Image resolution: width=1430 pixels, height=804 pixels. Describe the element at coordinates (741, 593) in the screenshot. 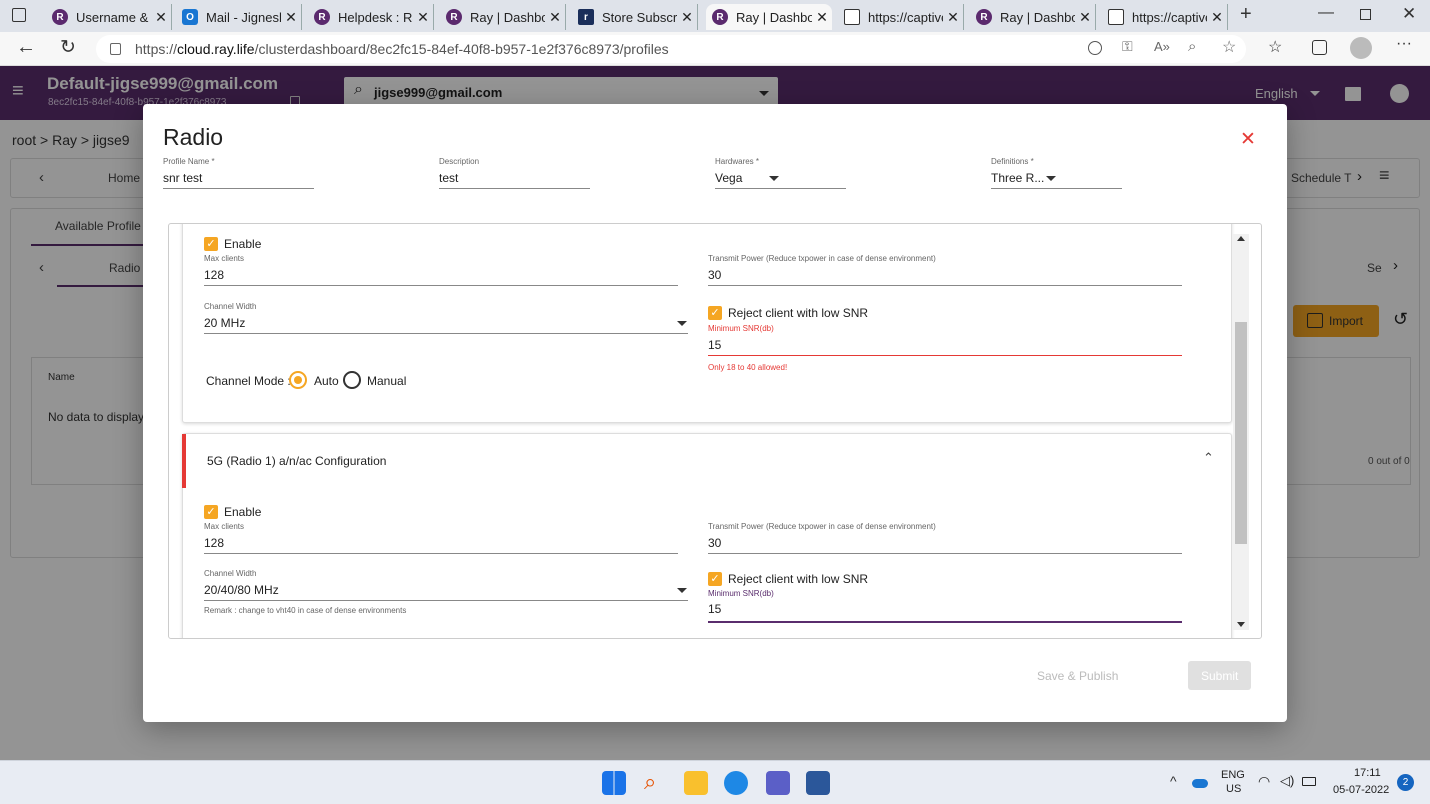

I see `min-snr-label-5g: Minimum SNR(db)` at that location.